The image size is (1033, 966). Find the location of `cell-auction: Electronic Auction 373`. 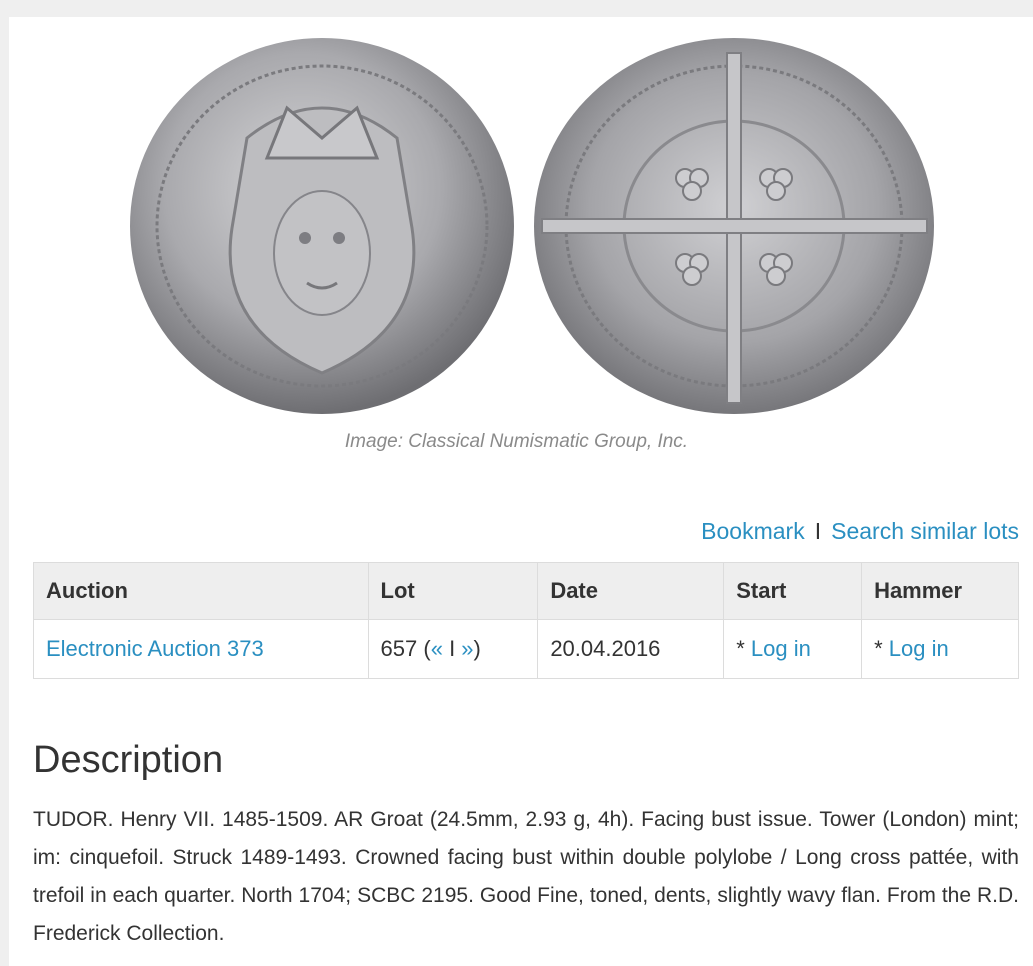

cell-auction: Electronic Auction 373 is located at coordinates (201, 649).